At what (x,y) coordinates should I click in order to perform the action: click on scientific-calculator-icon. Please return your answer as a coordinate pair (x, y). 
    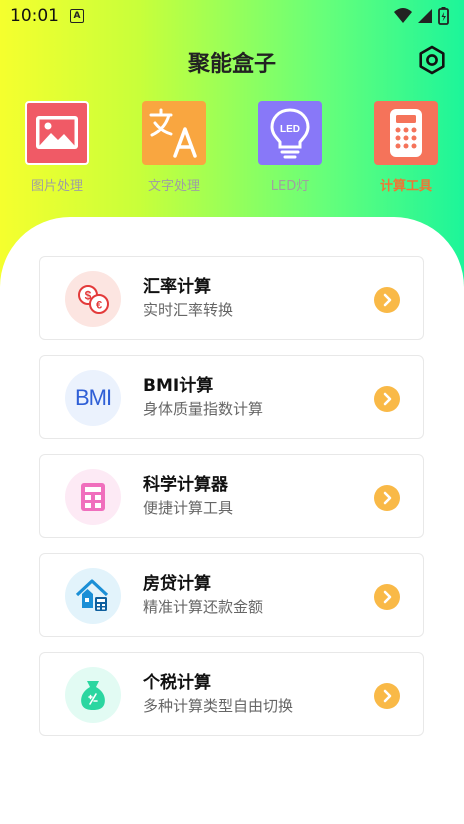
    Looking at the image, I should click on (93, 497).